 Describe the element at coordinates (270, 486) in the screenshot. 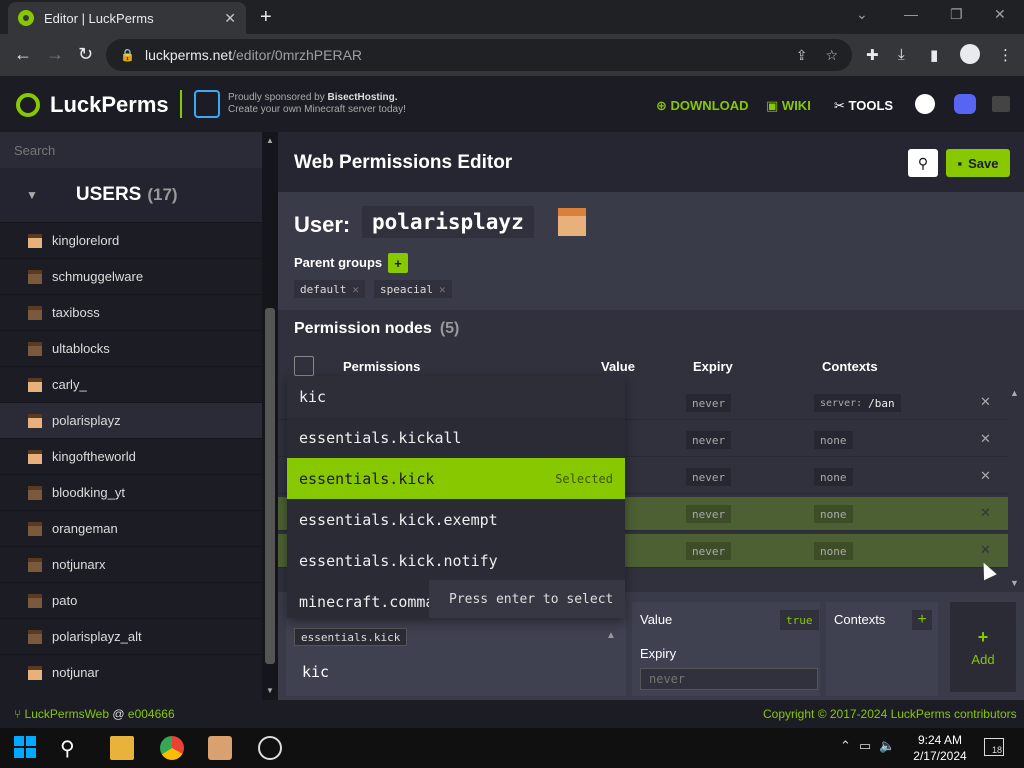

I see `sidebar-scroll-thumb` at that location.